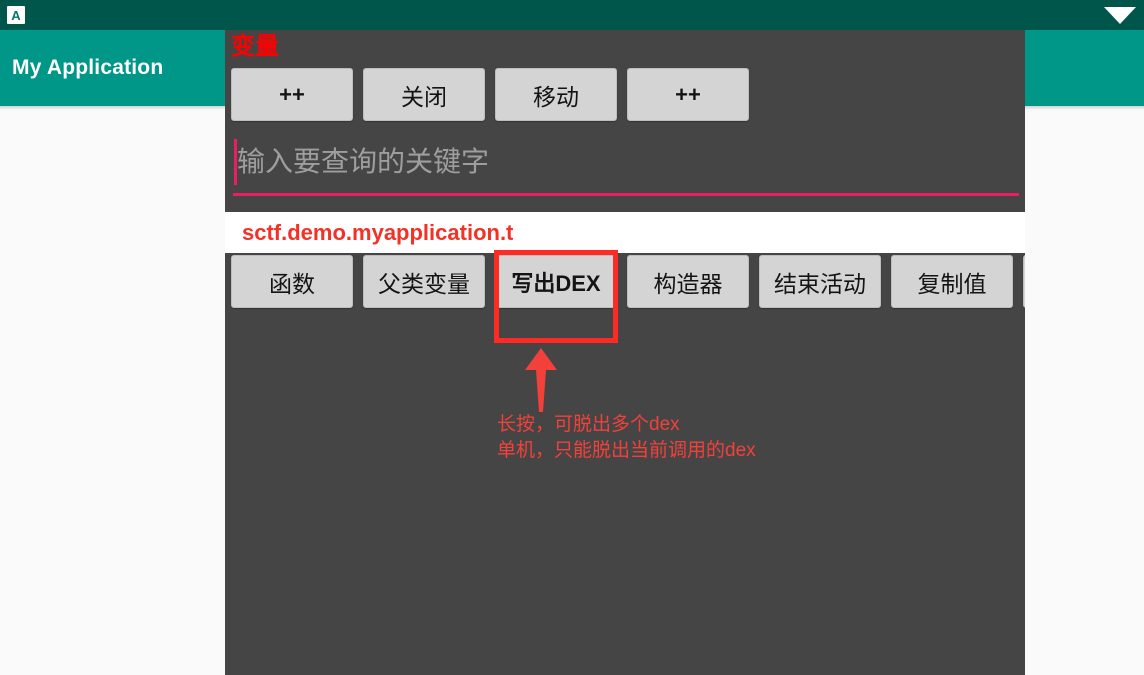 The image size is (1144, 675). What do you see at coordinates (625, 232) in the screenshot?
I see `result-row: sctf.demo.myapplication.t` at bounding box center [625, 232].